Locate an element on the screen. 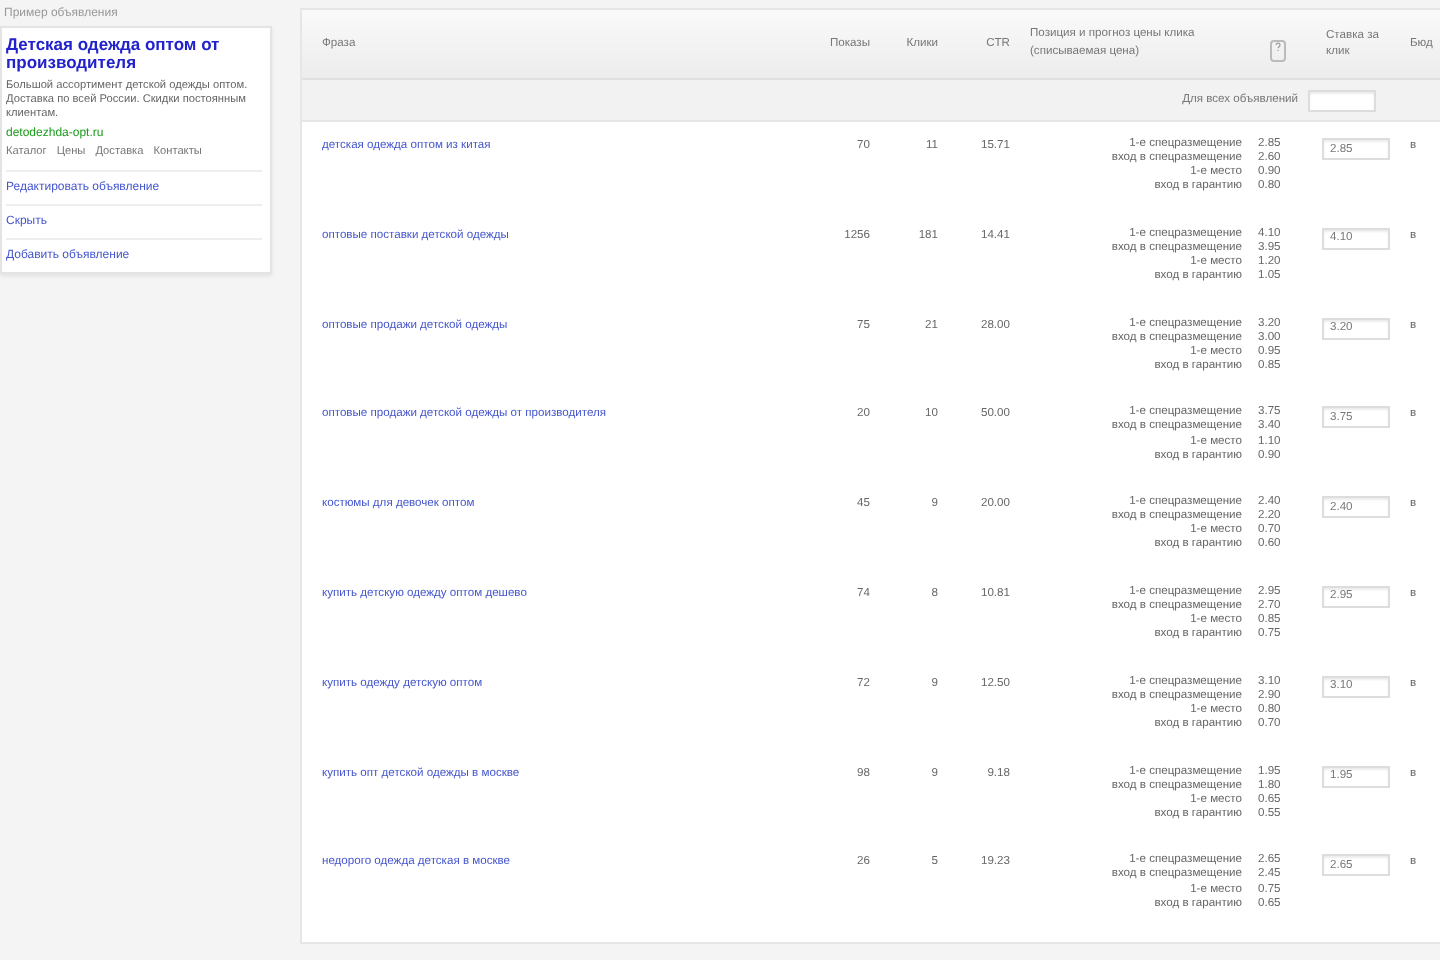 Image resolution: width=1440 pixels, height=960 pixels. help-icon is located at coordinates (1278, 51).